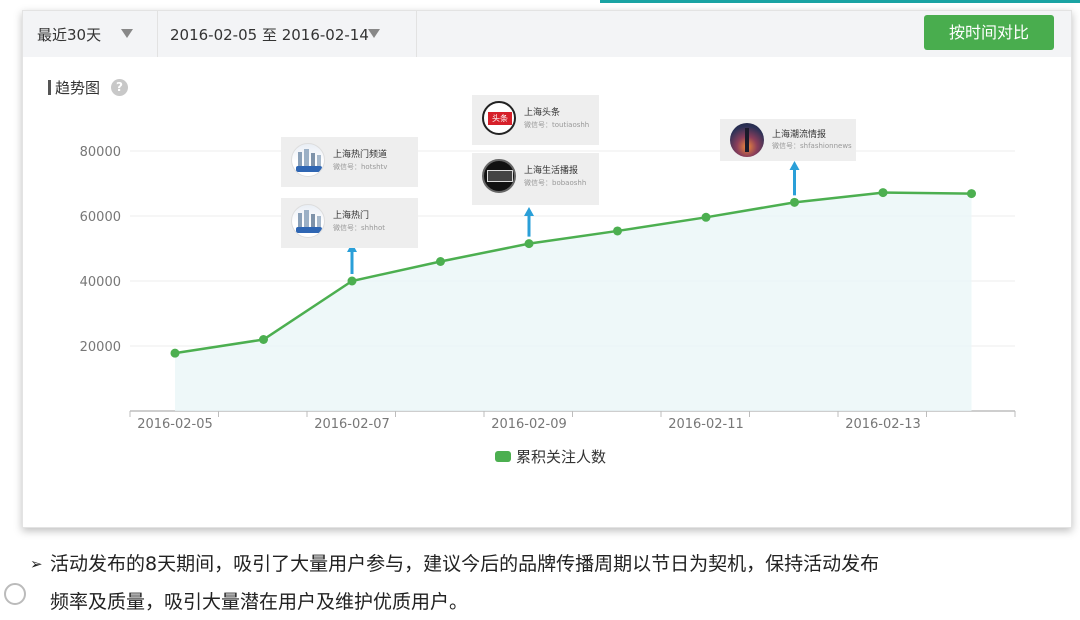  Describe the element at coordinates (883, 424) in the screenshot. I see `x-tick-label: 2016-02-13` at that location.